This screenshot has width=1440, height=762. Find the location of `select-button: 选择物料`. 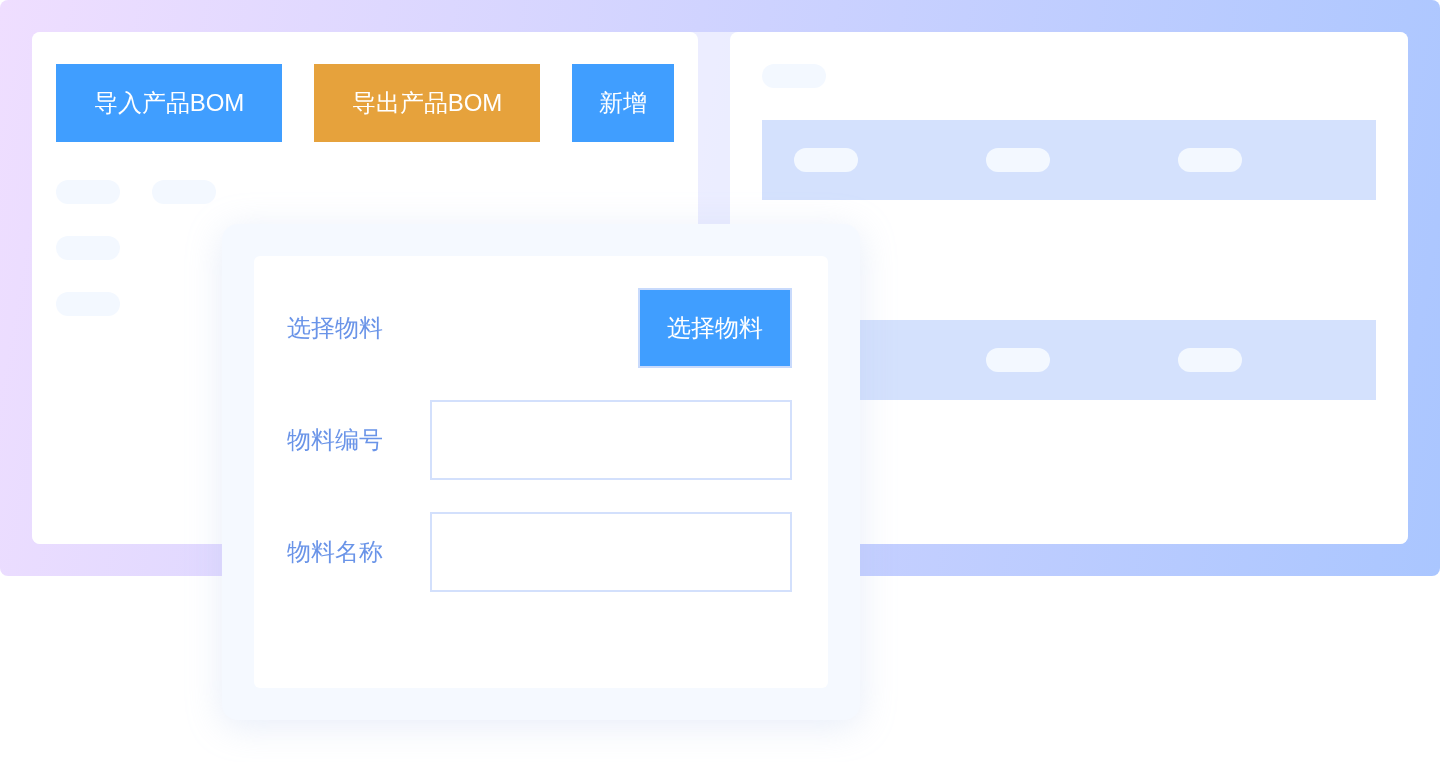

select-button: 选择物料 is located at coordinates (715, 328).